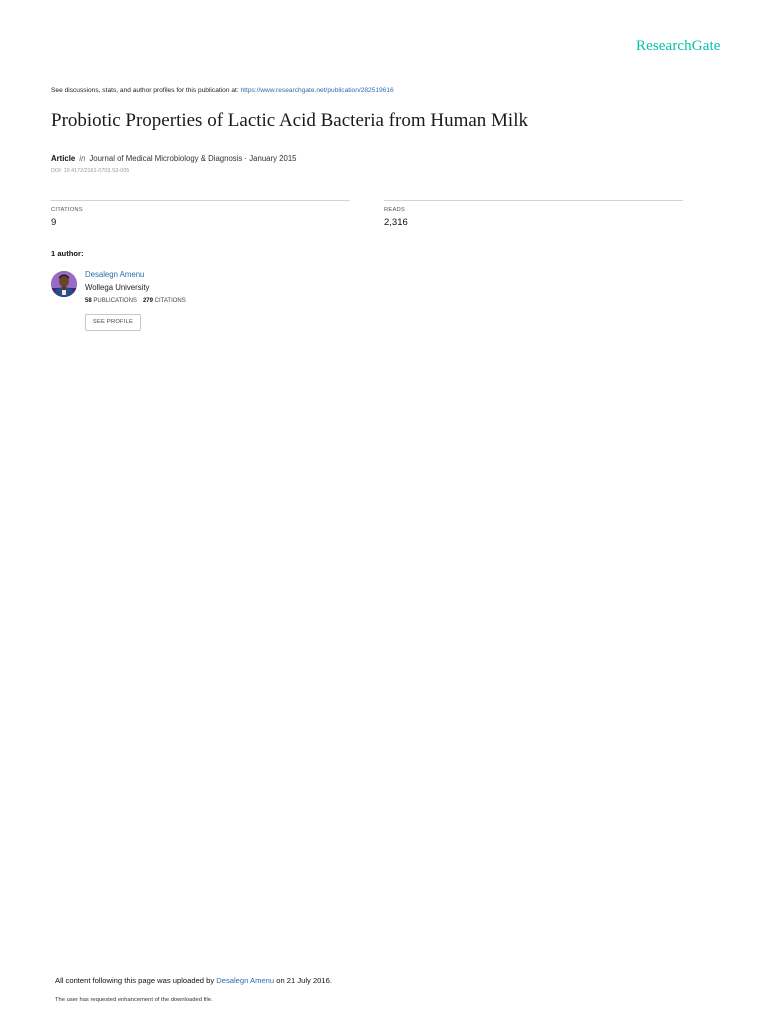 Image resolution: width=768 pixels, height=1024 pixels. What do you see at coordinates (88, 301) in the screenshot?
I see `author-publications-count: 58` at bounding box center [88, 301].